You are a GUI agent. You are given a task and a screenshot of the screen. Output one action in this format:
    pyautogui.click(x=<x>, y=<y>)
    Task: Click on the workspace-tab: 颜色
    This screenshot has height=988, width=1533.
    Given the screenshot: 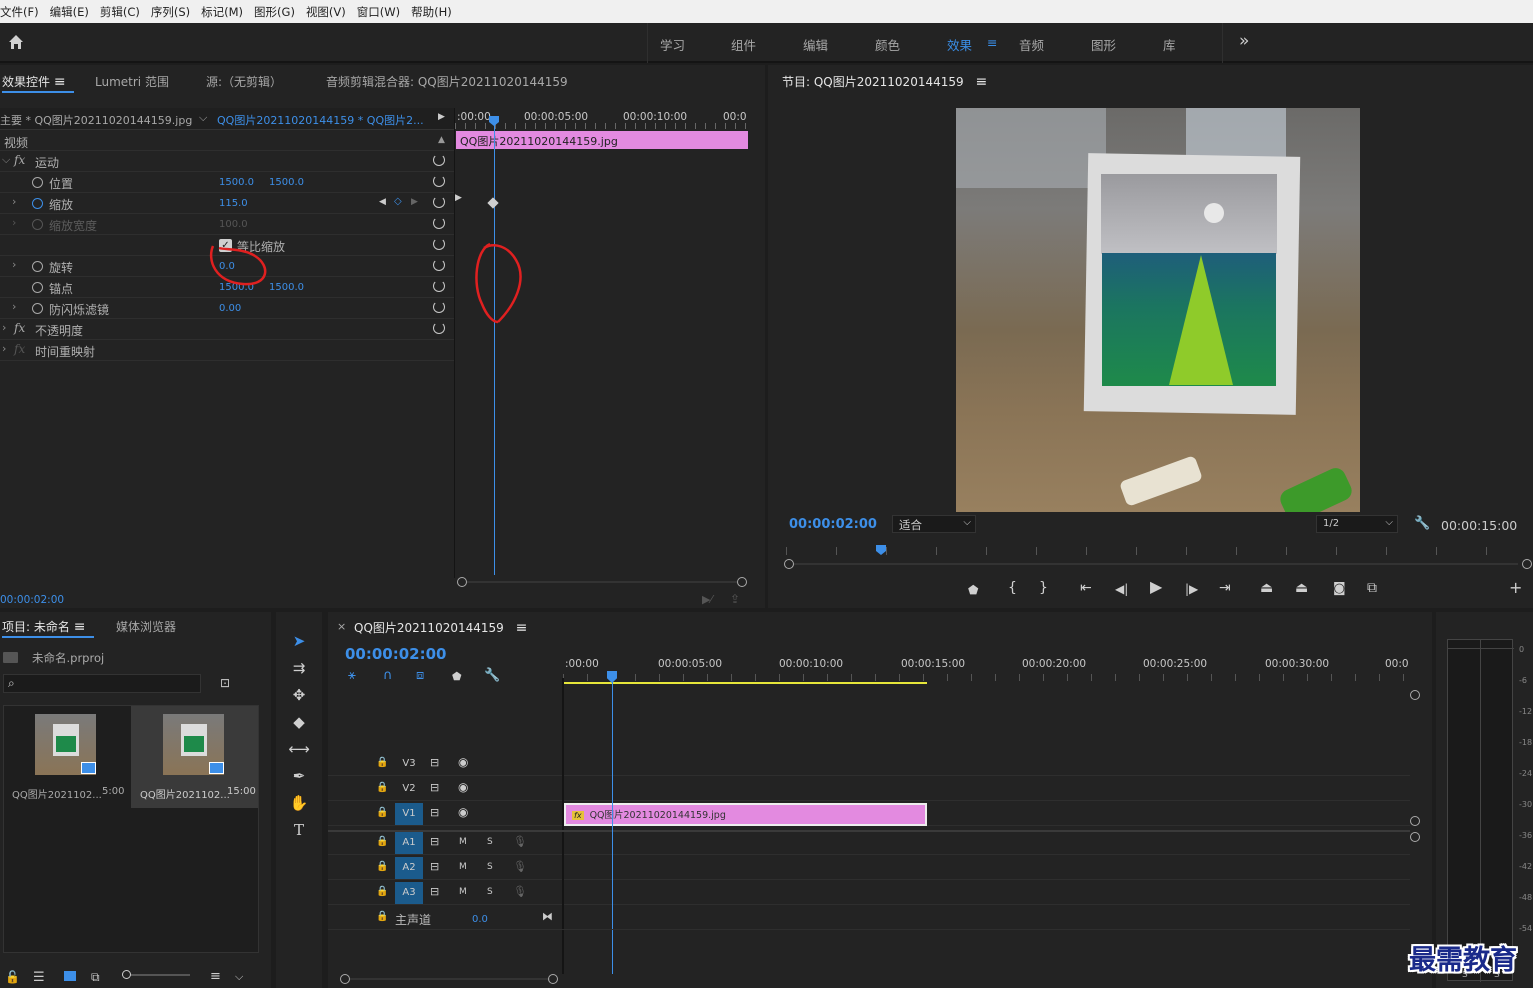 What is the action you would take?
    pyautogui.click(x=887, y=44)
    